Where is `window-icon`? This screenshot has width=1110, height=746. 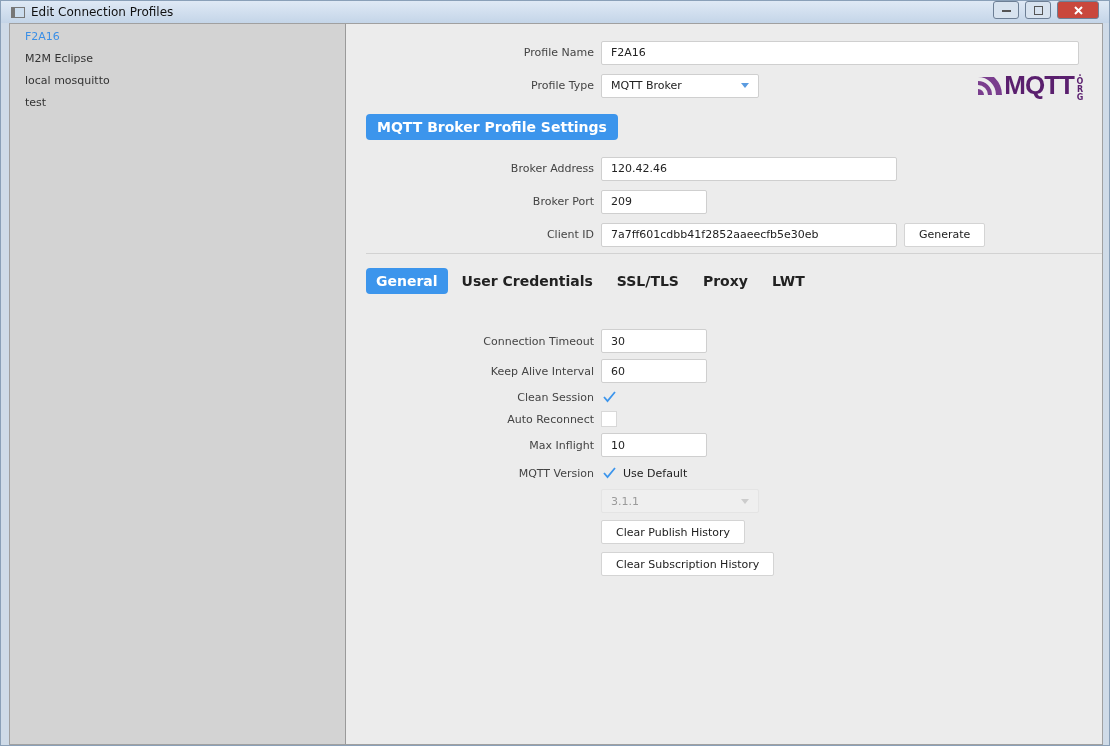 window-icon is located at coordinates (18, 12).